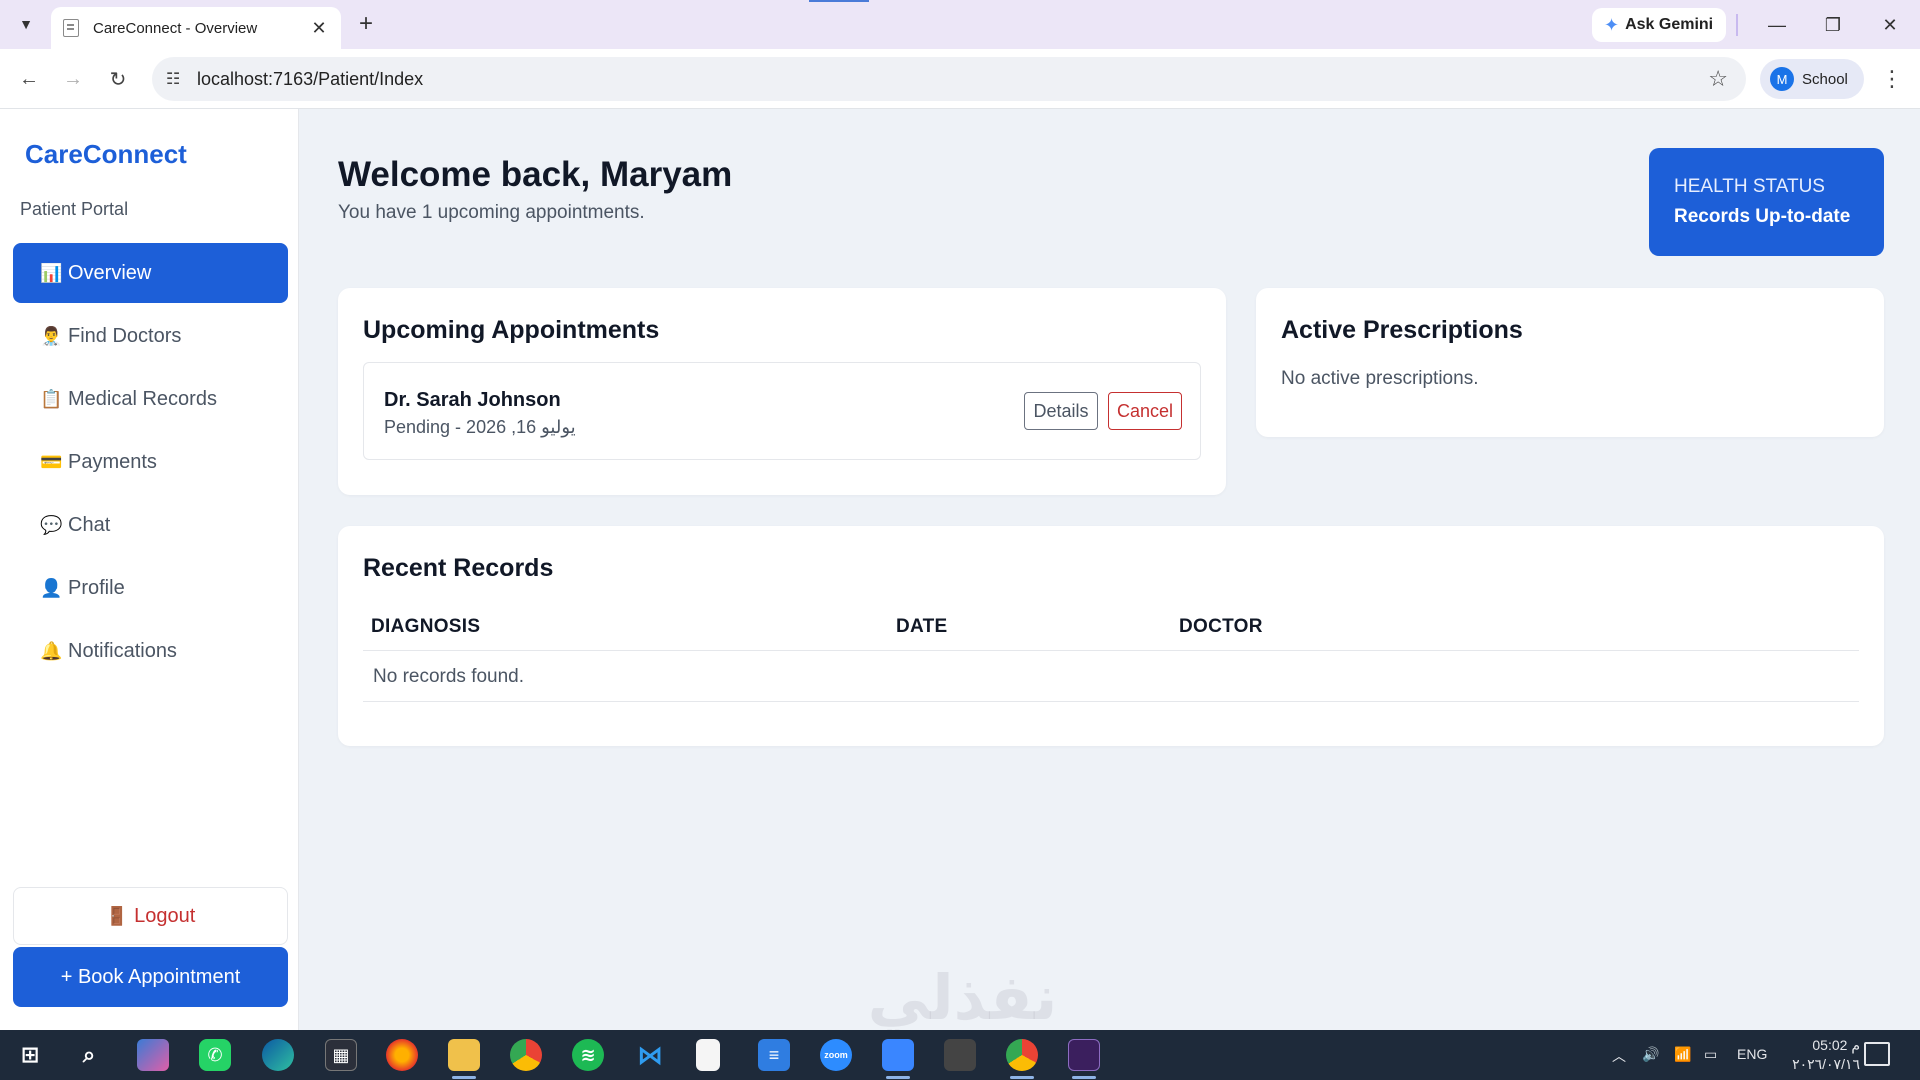 Image resolution: width=1920 pixels, height=1080 pixels. I want to click on close-window-icon: ✕, so click(1890, 25).